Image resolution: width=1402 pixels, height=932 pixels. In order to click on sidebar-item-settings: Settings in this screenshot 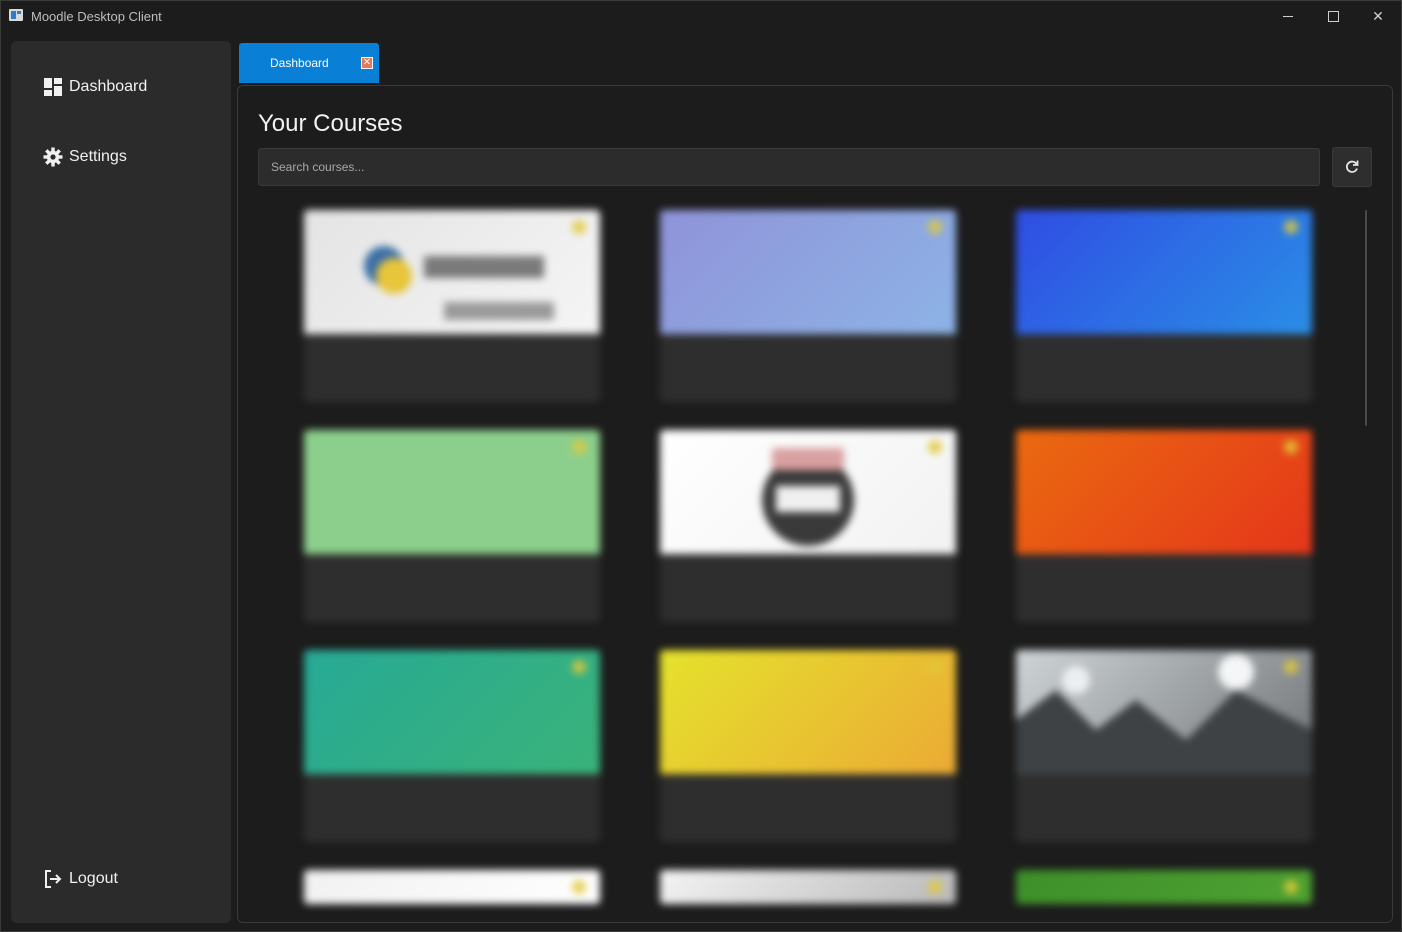, I will do `click(85, 157)`.